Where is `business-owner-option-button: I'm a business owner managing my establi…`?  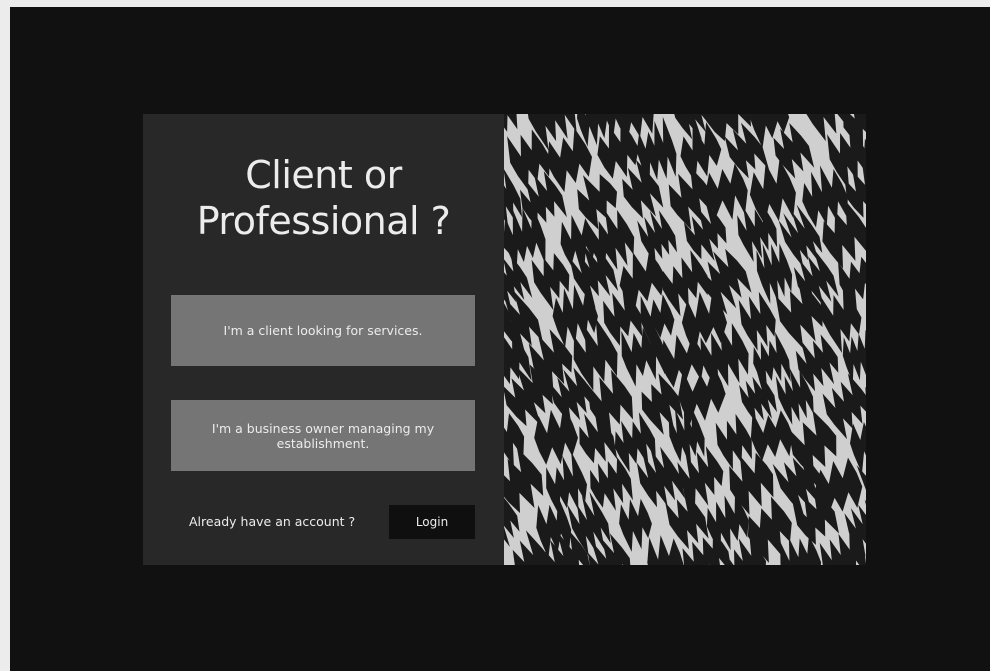 business-owner-option-button: I'm a business owner managing my establi… is located at coordinates (323, 435).